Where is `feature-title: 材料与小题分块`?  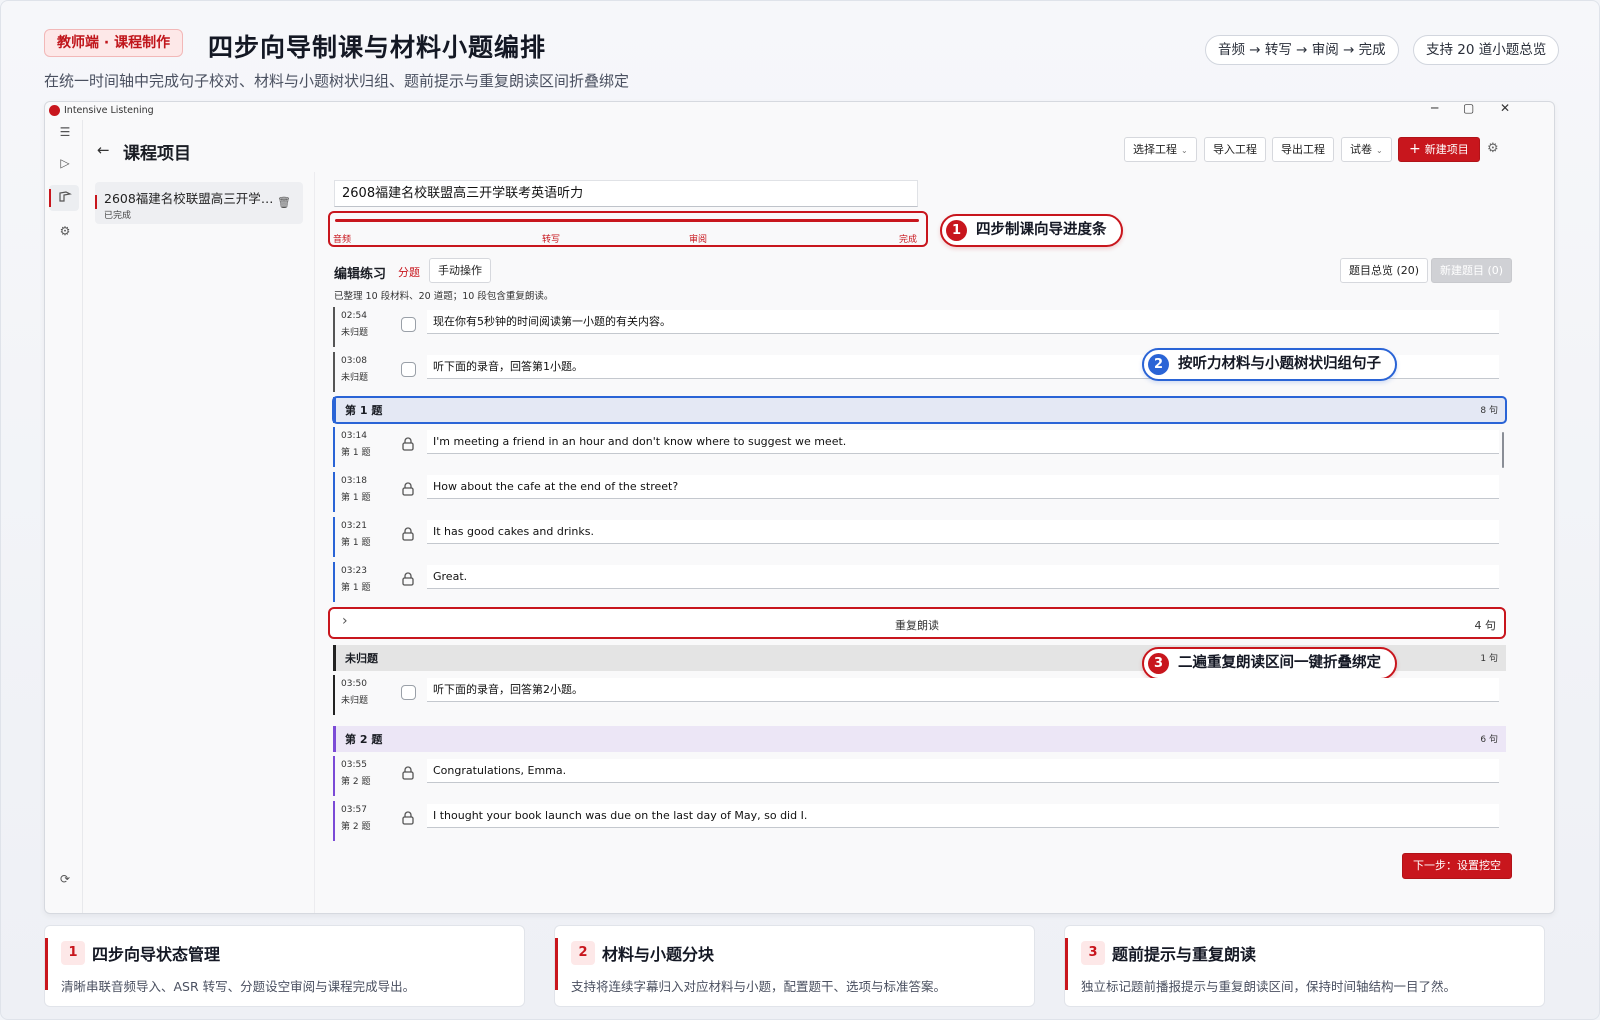
feature-title: 材料与小题分块 is located at coordinates (658, 954).